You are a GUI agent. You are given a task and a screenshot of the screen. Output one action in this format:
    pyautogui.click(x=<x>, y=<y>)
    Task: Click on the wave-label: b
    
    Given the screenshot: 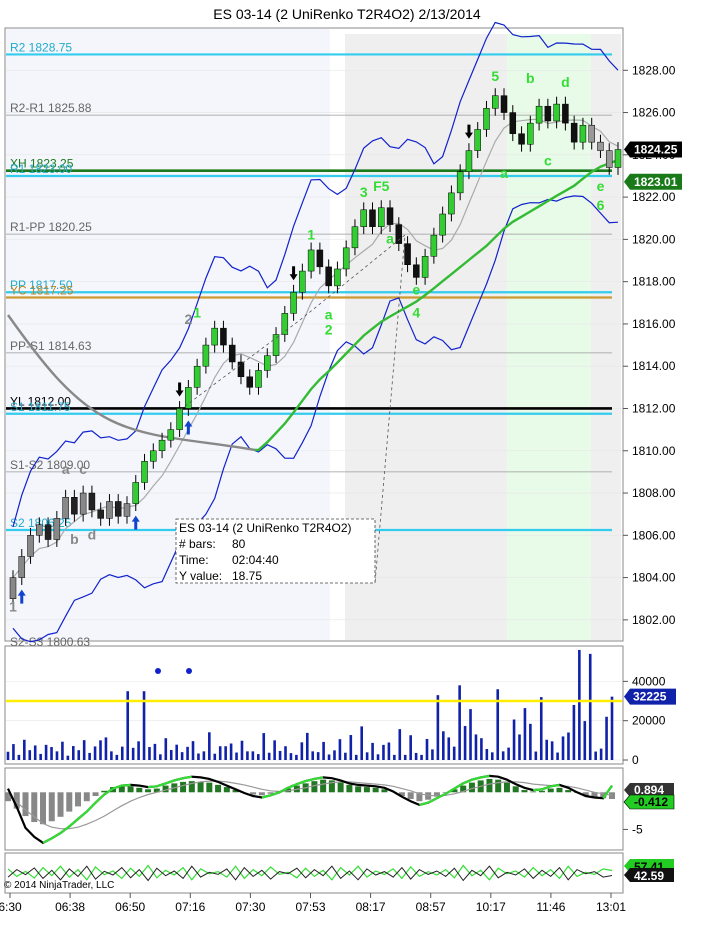 What is the action you would take?
    pyautogui.click(x=530, y=78)
    